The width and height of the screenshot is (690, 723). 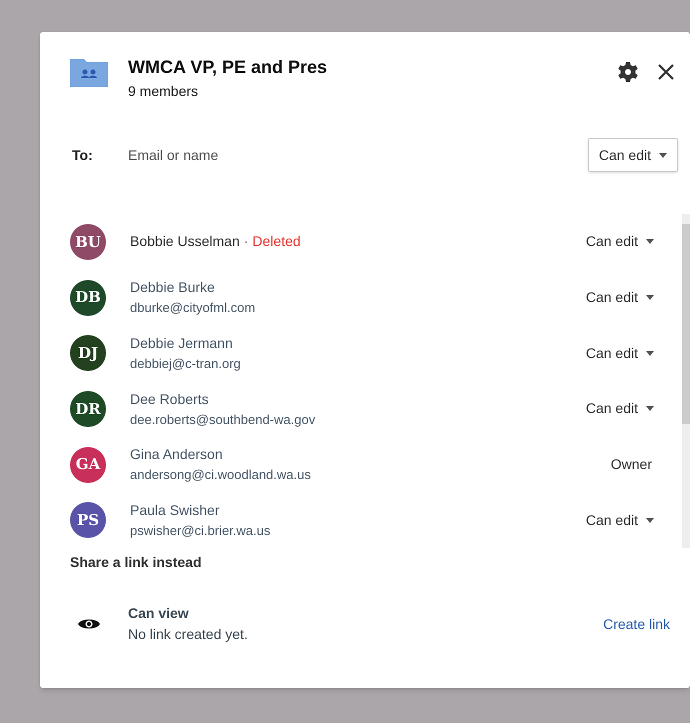 I want to click on member-email: dburke@cityofml.com, so click(x=193, y=308).